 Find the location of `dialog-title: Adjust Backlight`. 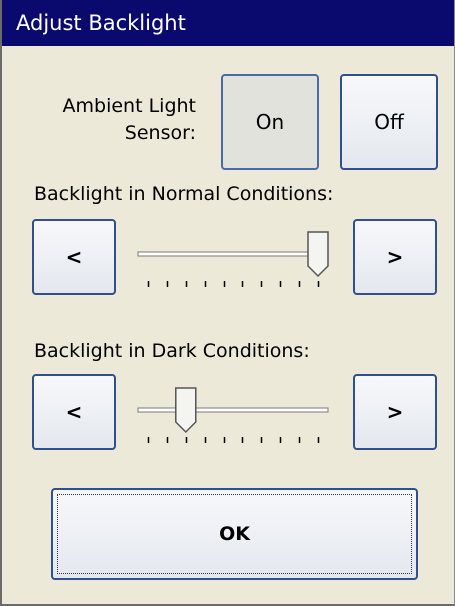

dialog-title: Adjust Backlight is located at coordinates (228, 23).